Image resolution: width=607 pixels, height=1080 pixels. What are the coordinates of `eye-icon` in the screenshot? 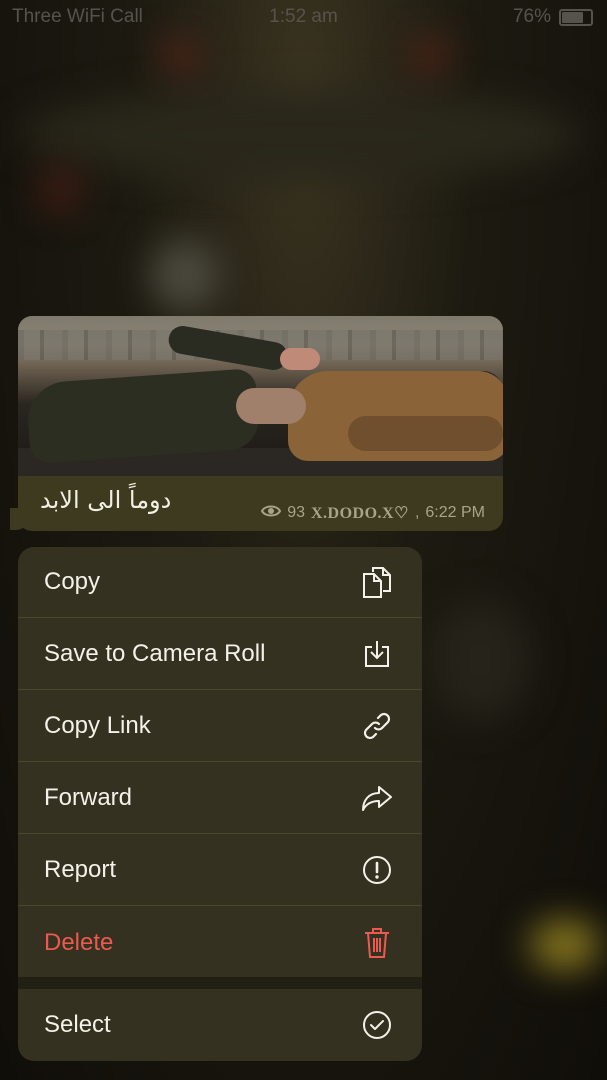 It's located at (271, 513).